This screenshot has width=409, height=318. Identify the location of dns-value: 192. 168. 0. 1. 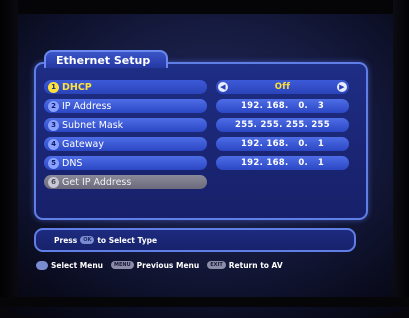
(282, 163).